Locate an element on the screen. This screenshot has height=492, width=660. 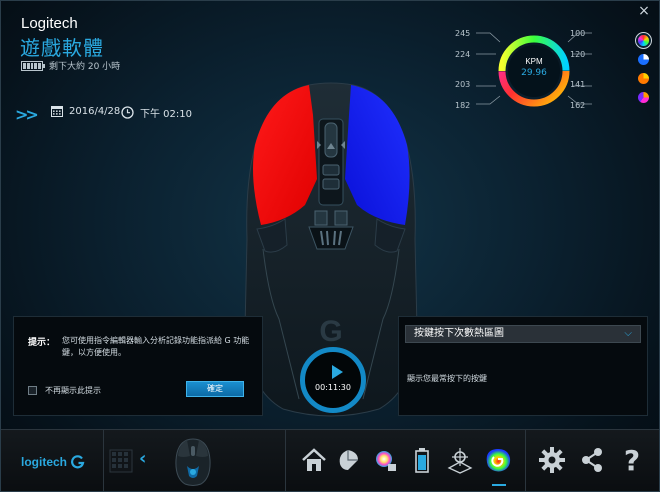
kpm-title: KPM is located at coordinates (534, 61).